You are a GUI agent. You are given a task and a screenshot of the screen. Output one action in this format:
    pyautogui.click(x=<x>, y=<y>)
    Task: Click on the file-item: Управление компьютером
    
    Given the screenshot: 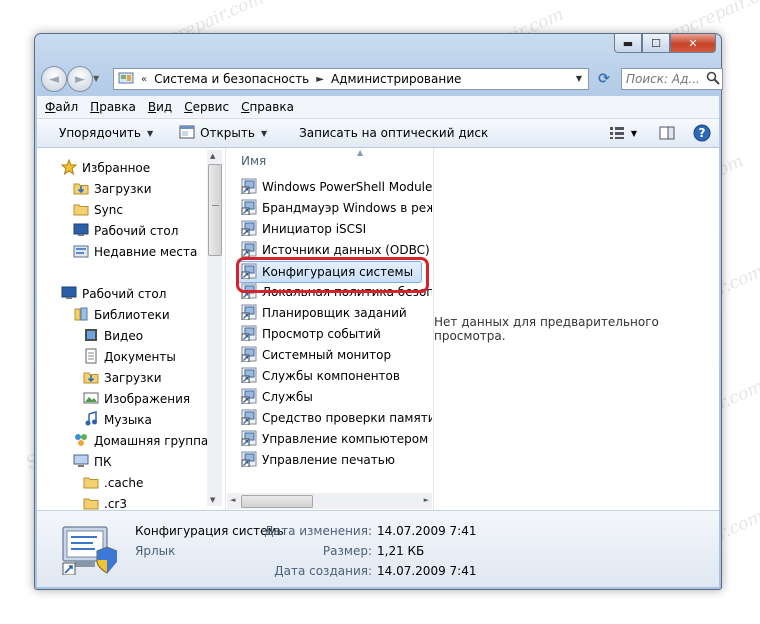 What is the action you would take?
    pyautogui.click(x=334, y=439)
    